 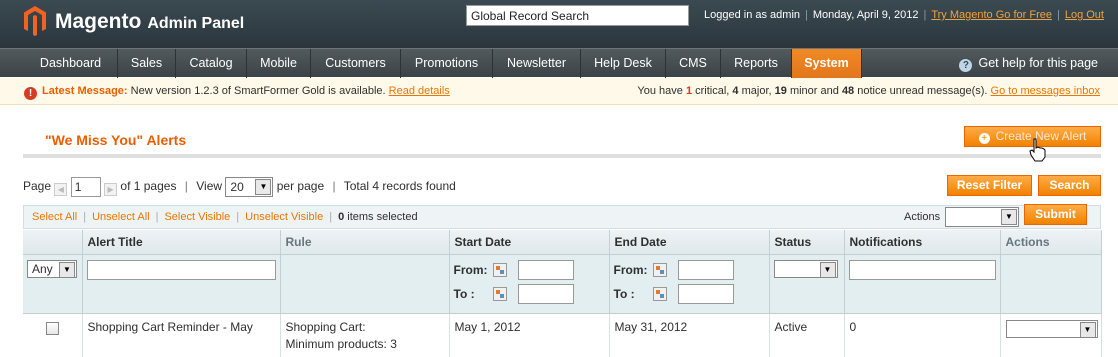 I want to click on filter-end-date-cell: From: To :, so click(x=689, y=284).